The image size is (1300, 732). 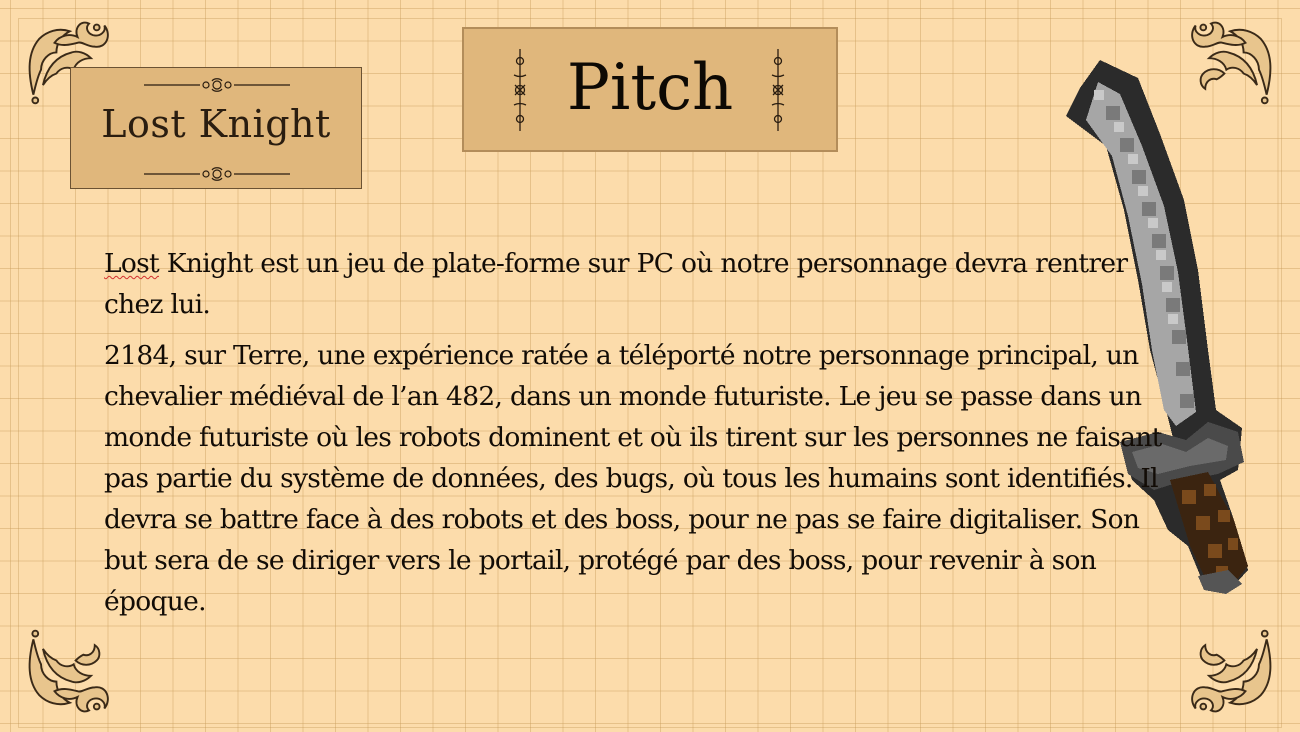 What do you see at coordinates (778, 90) in the screenshot?
I see `vertical-flourish-icon` at bounding box center [778, 90].